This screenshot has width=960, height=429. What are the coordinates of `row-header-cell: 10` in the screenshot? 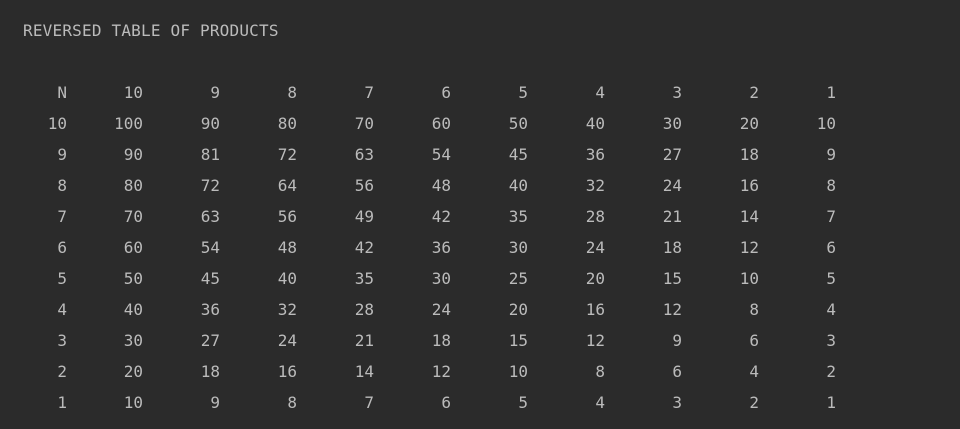 It's located at (57, 123).